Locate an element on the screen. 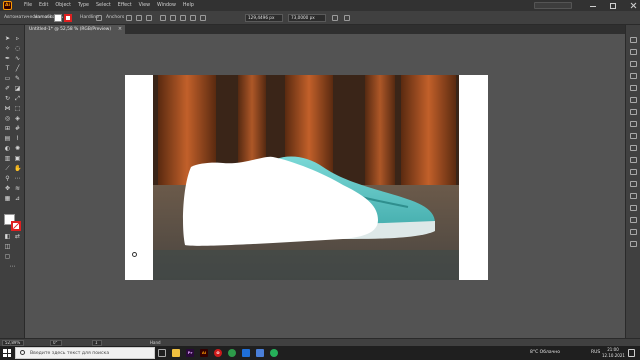  edit-toolbar-icon: ⋯ is located at coordinates (17, 178).